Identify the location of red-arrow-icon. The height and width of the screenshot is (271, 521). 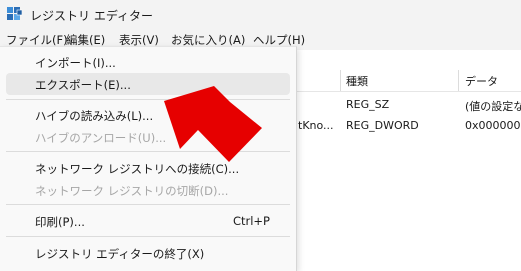
(213, 124).